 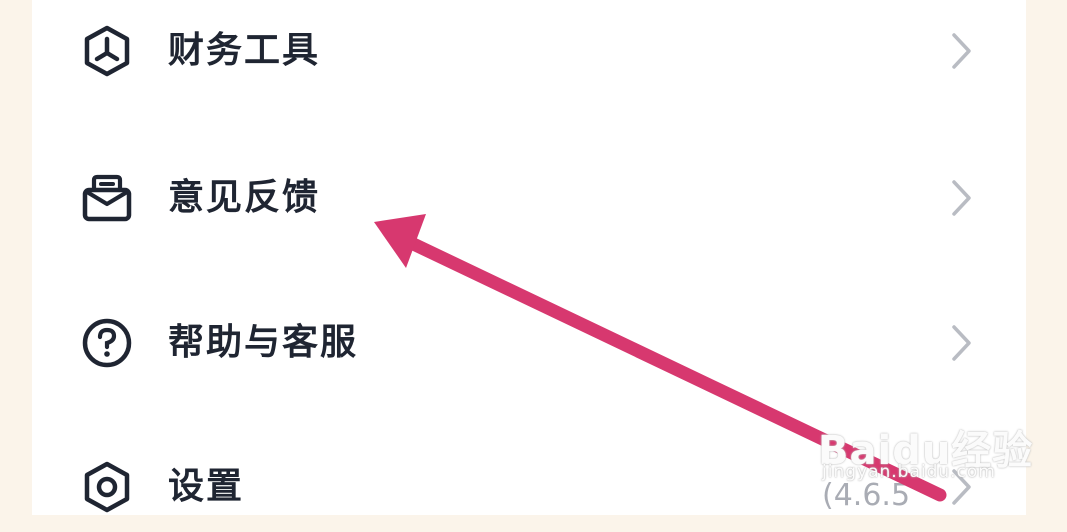 I want to click on settings-hexagon-icon, so click(x=107, y=487).